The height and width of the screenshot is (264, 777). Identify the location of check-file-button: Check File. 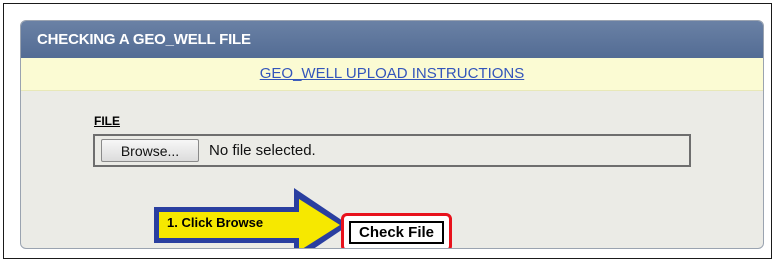
(396, 232).